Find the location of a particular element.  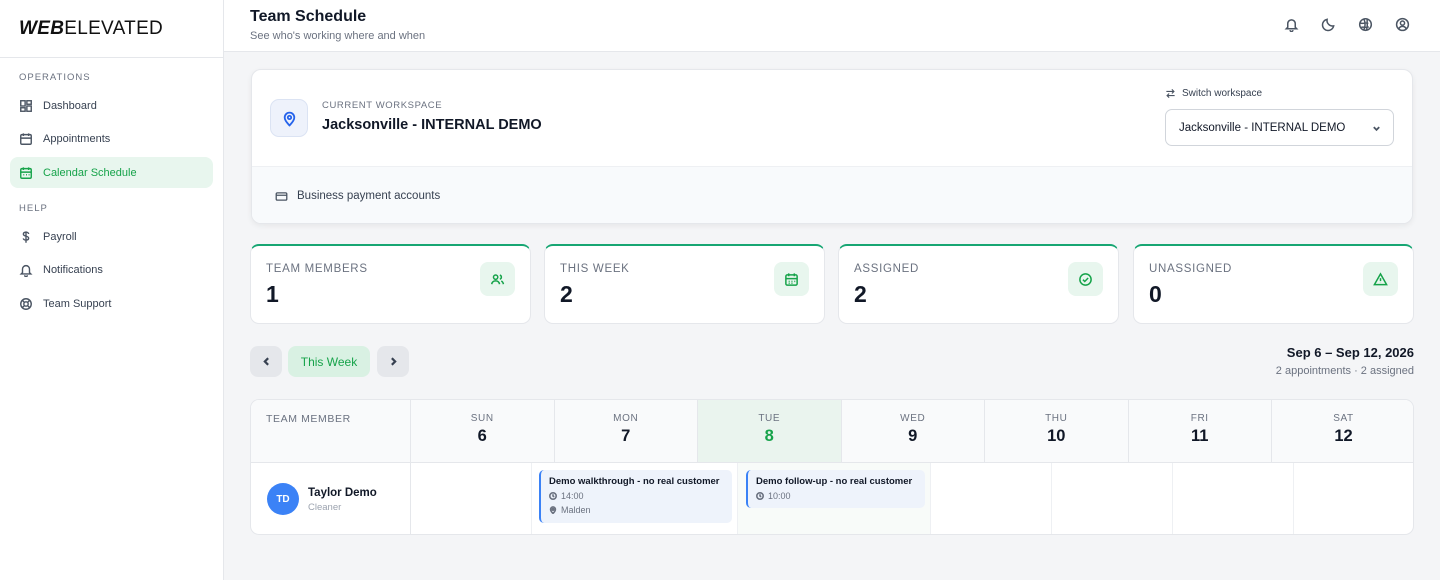

team-member-name: Taylor Demo is located at coordinates (342, 493).